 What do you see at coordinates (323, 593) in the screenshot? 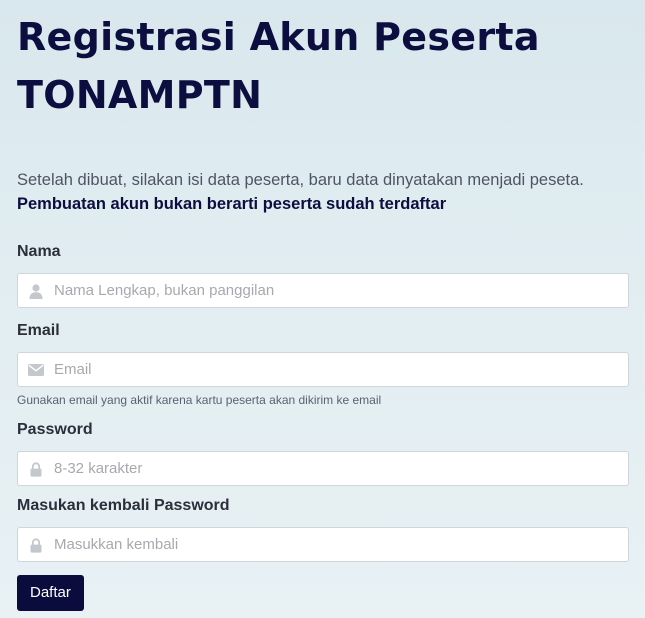
I see `form-actions: Daftar` at bounding box center [323, 593].